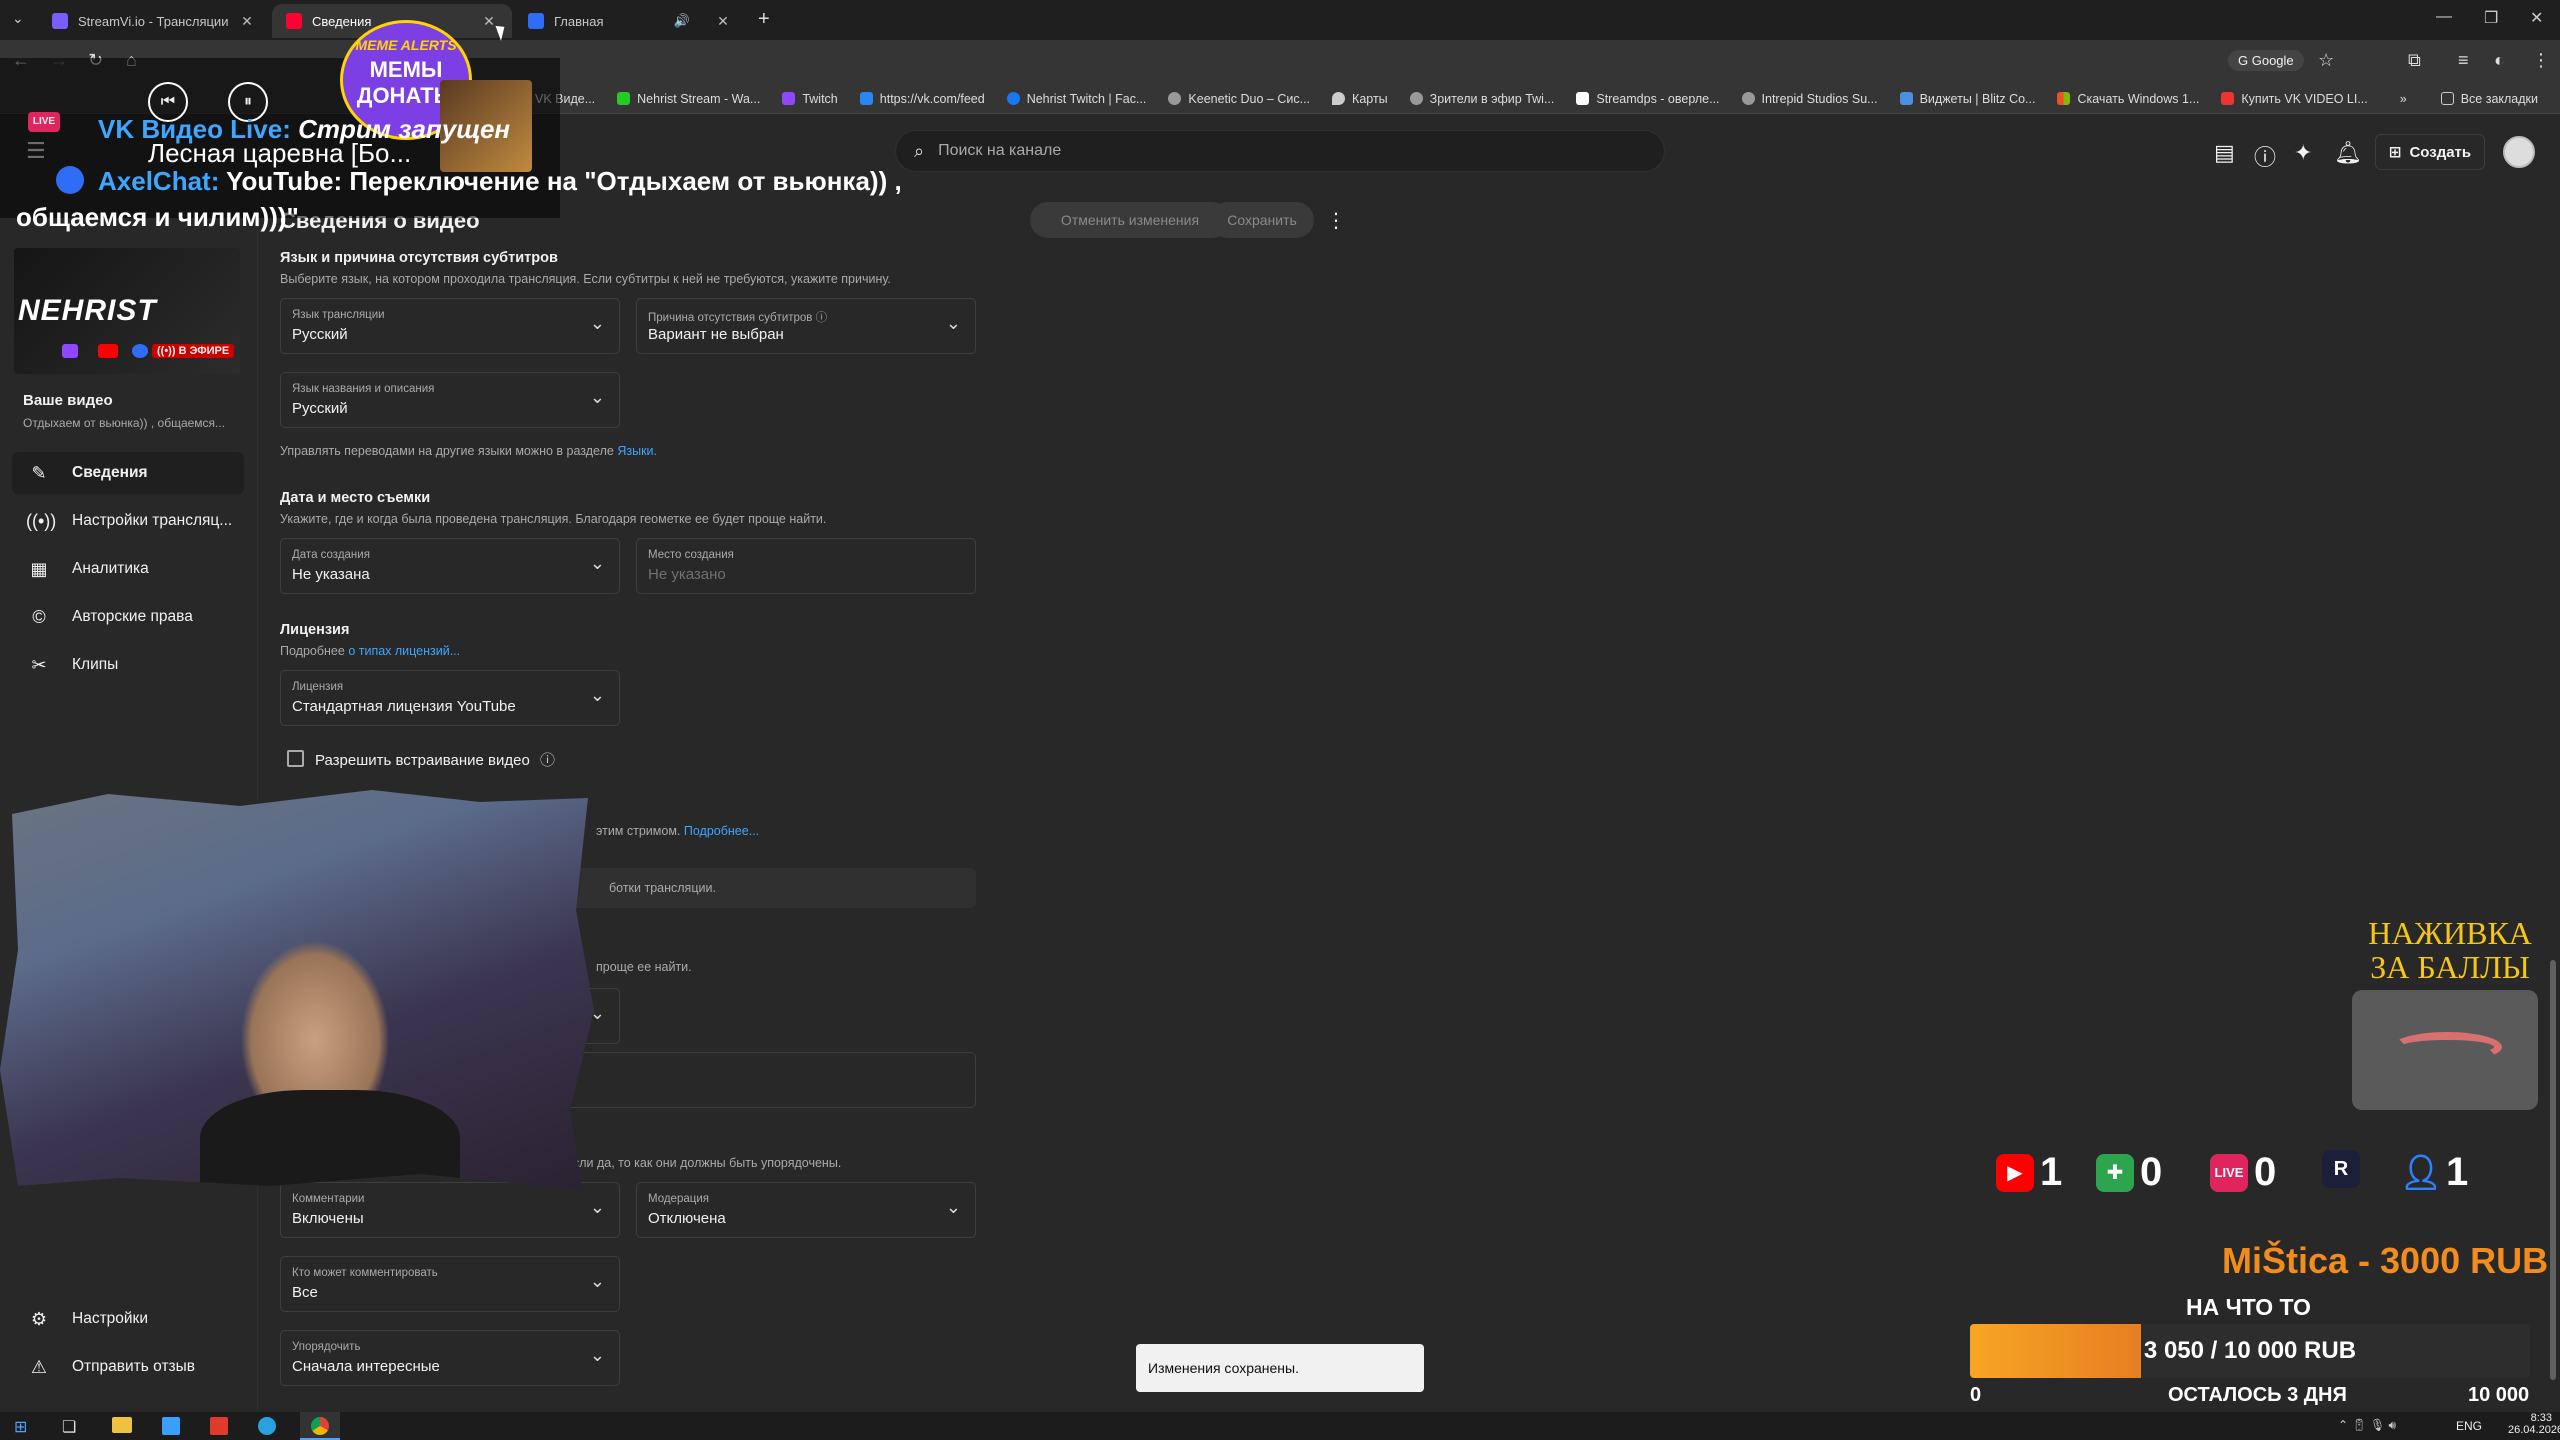  Describe the element at coordinates (2430, 152) in the screenshot. I see `create-button: ⊞ Создать` at that location.